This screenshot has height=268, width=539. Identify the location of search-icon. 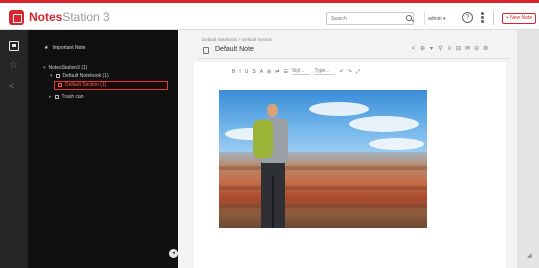
(409, 18).